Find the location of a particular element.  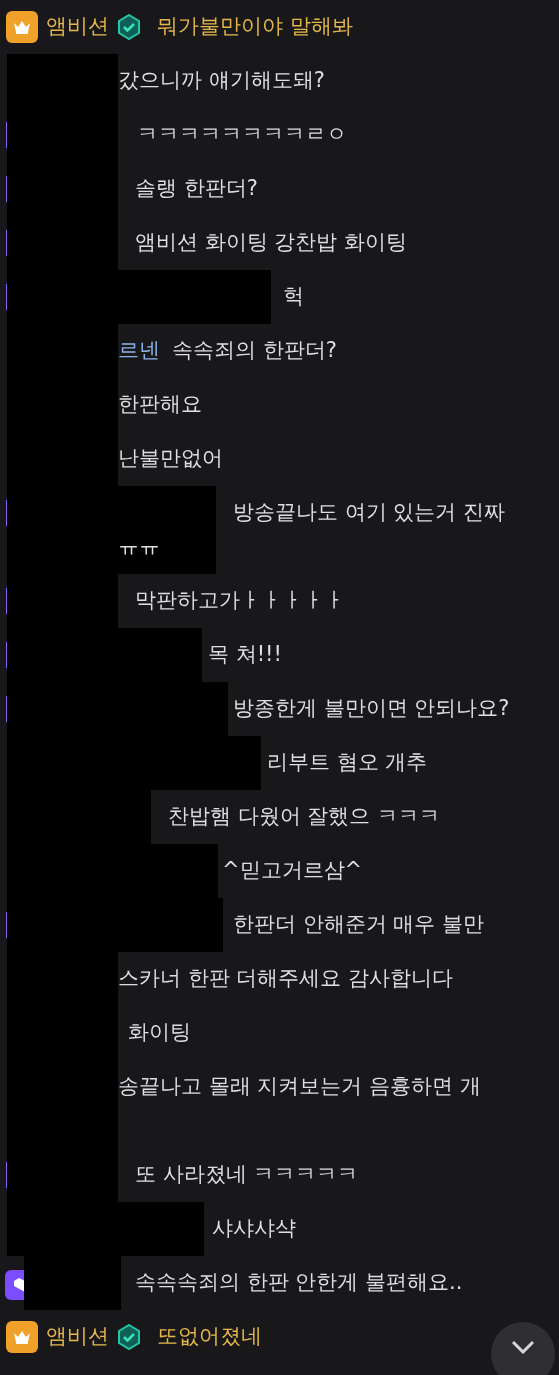

chevron-down-icon is located at coordinates (523, 1347).